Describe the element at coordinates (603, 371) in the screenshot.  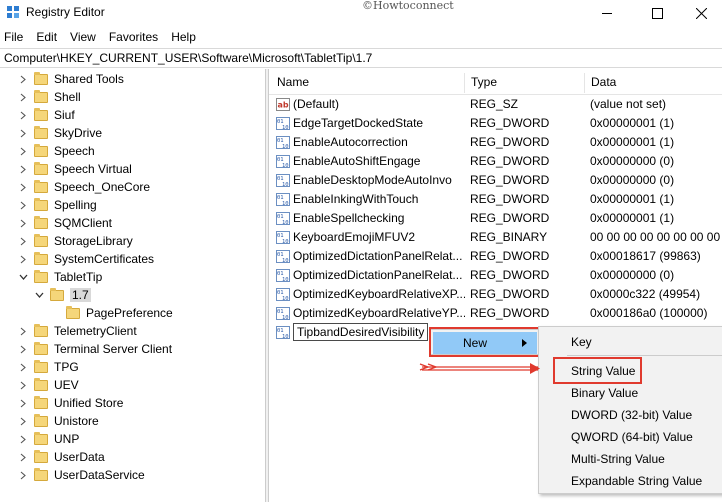
I see `menu-item-string-value: String Value` at that location.